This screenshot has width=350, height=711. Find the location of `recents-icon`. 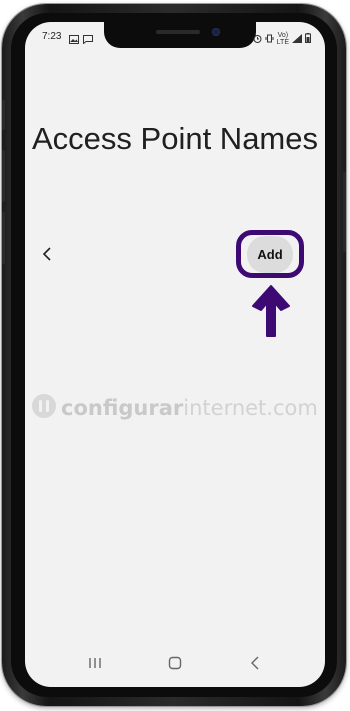

recents-icon is located at coordinates (95, 665).